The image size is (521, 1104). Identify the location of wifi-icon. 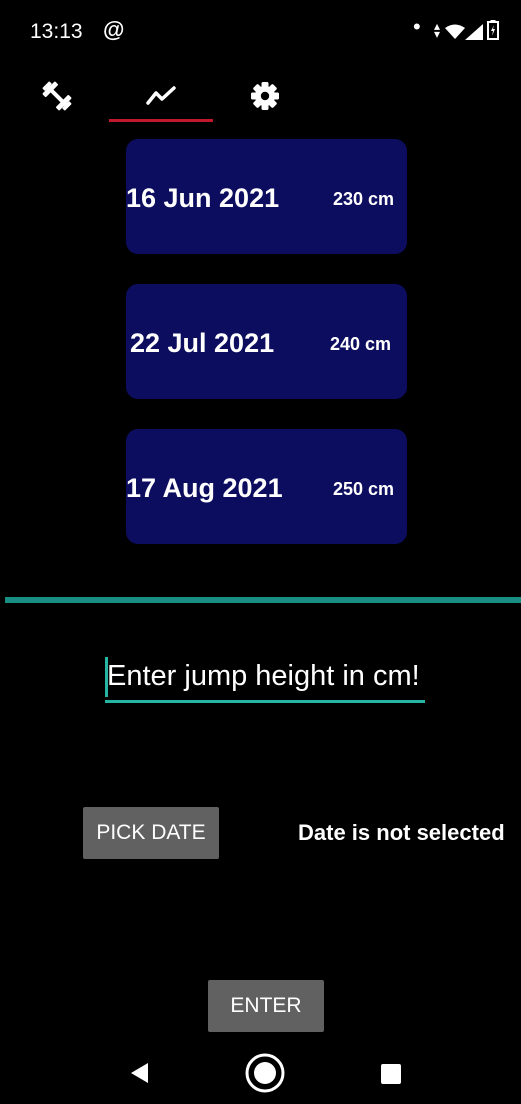
(455, 31).